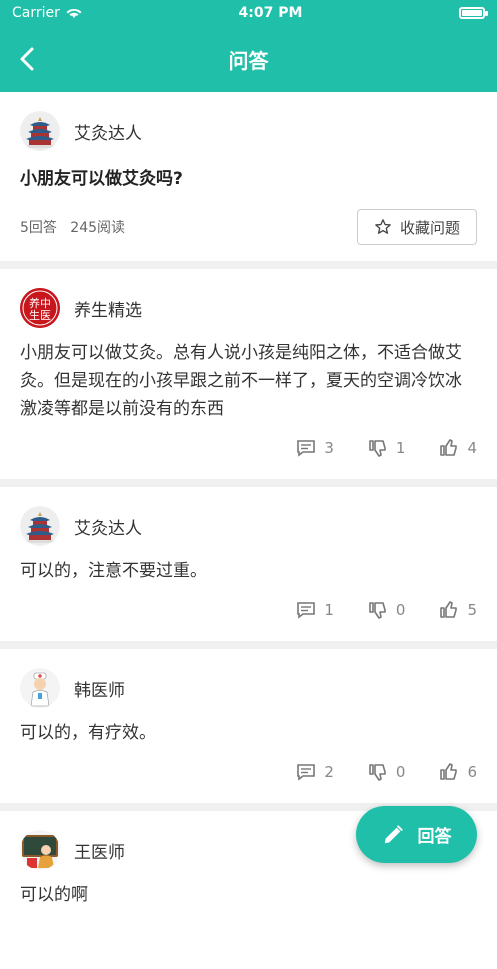  I want to click on seal-icon: 养中 生医, so click(40, 308).